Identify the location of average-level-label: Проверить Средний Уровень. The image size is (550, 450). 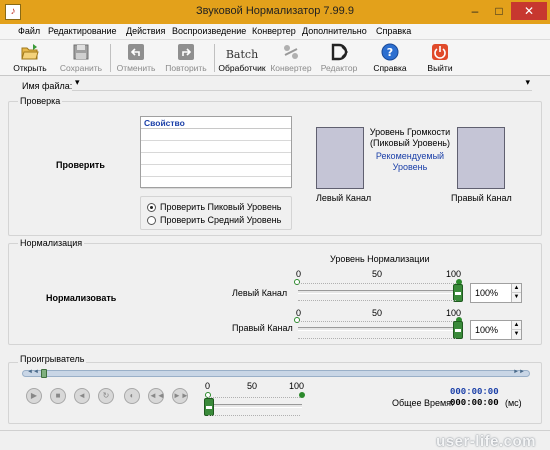
(221, 220).